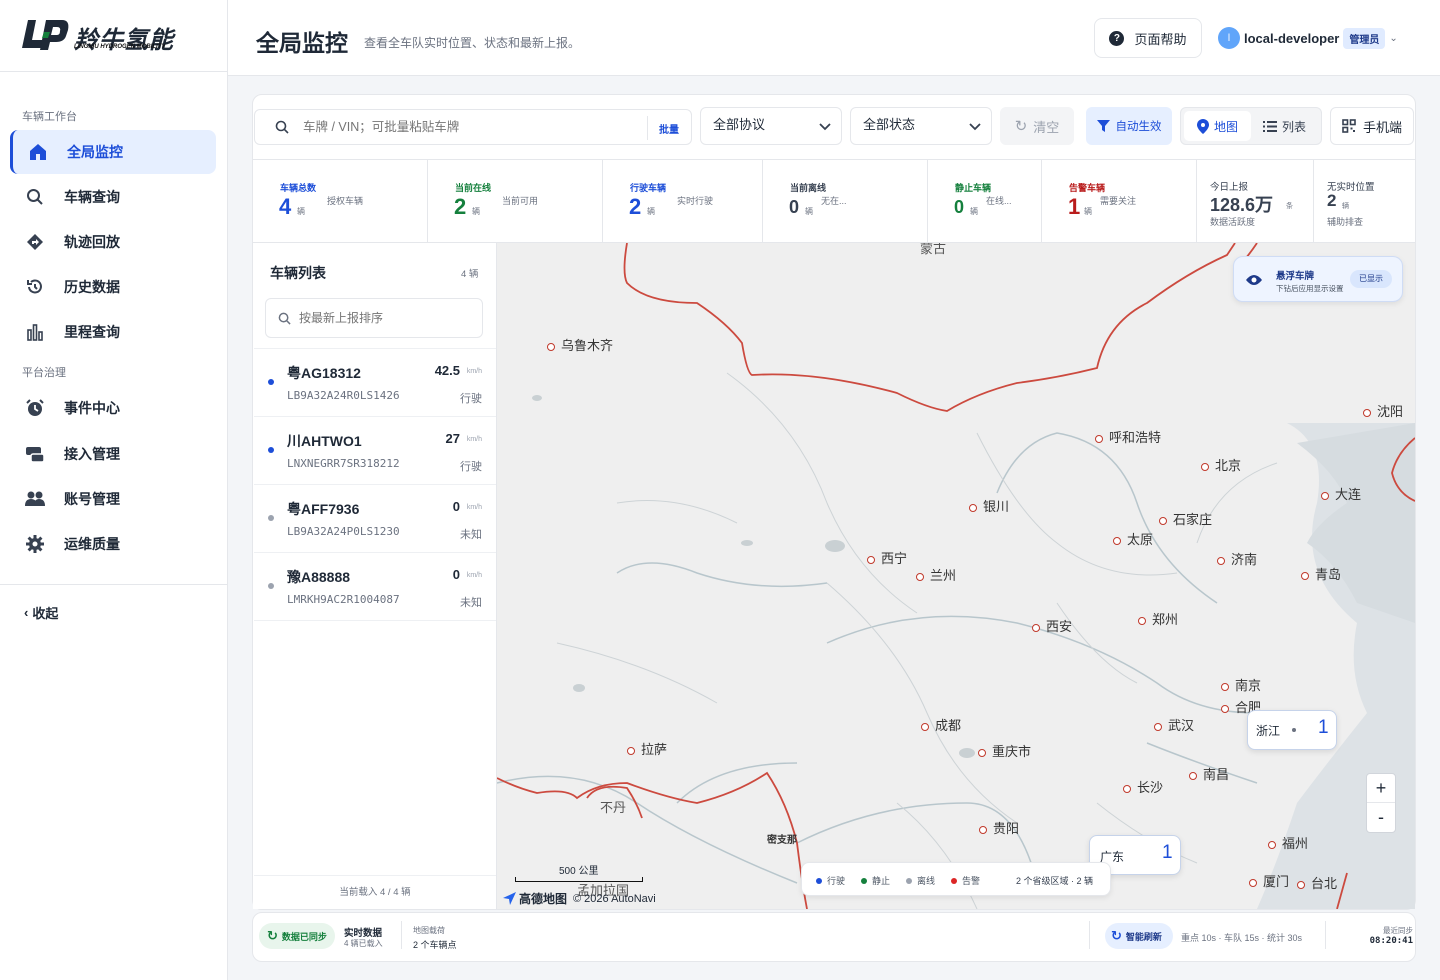 This screenshot has width=1440, height=980. What do you see at coordinates (1318, 279) in the screenshot?
I see `floating-plate-panel: 悬浮车牌 下钻后应用显示设置 已显示` at bounding box center [1318, 279].